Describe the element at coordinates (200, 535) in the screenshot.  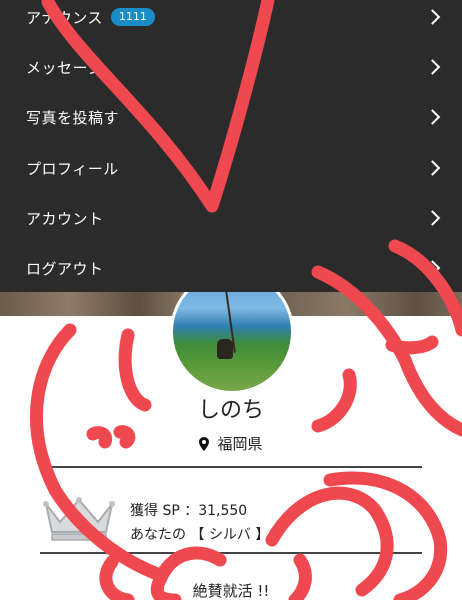
I see `rank-text: あなたの 【 シルバ 】` at that location.